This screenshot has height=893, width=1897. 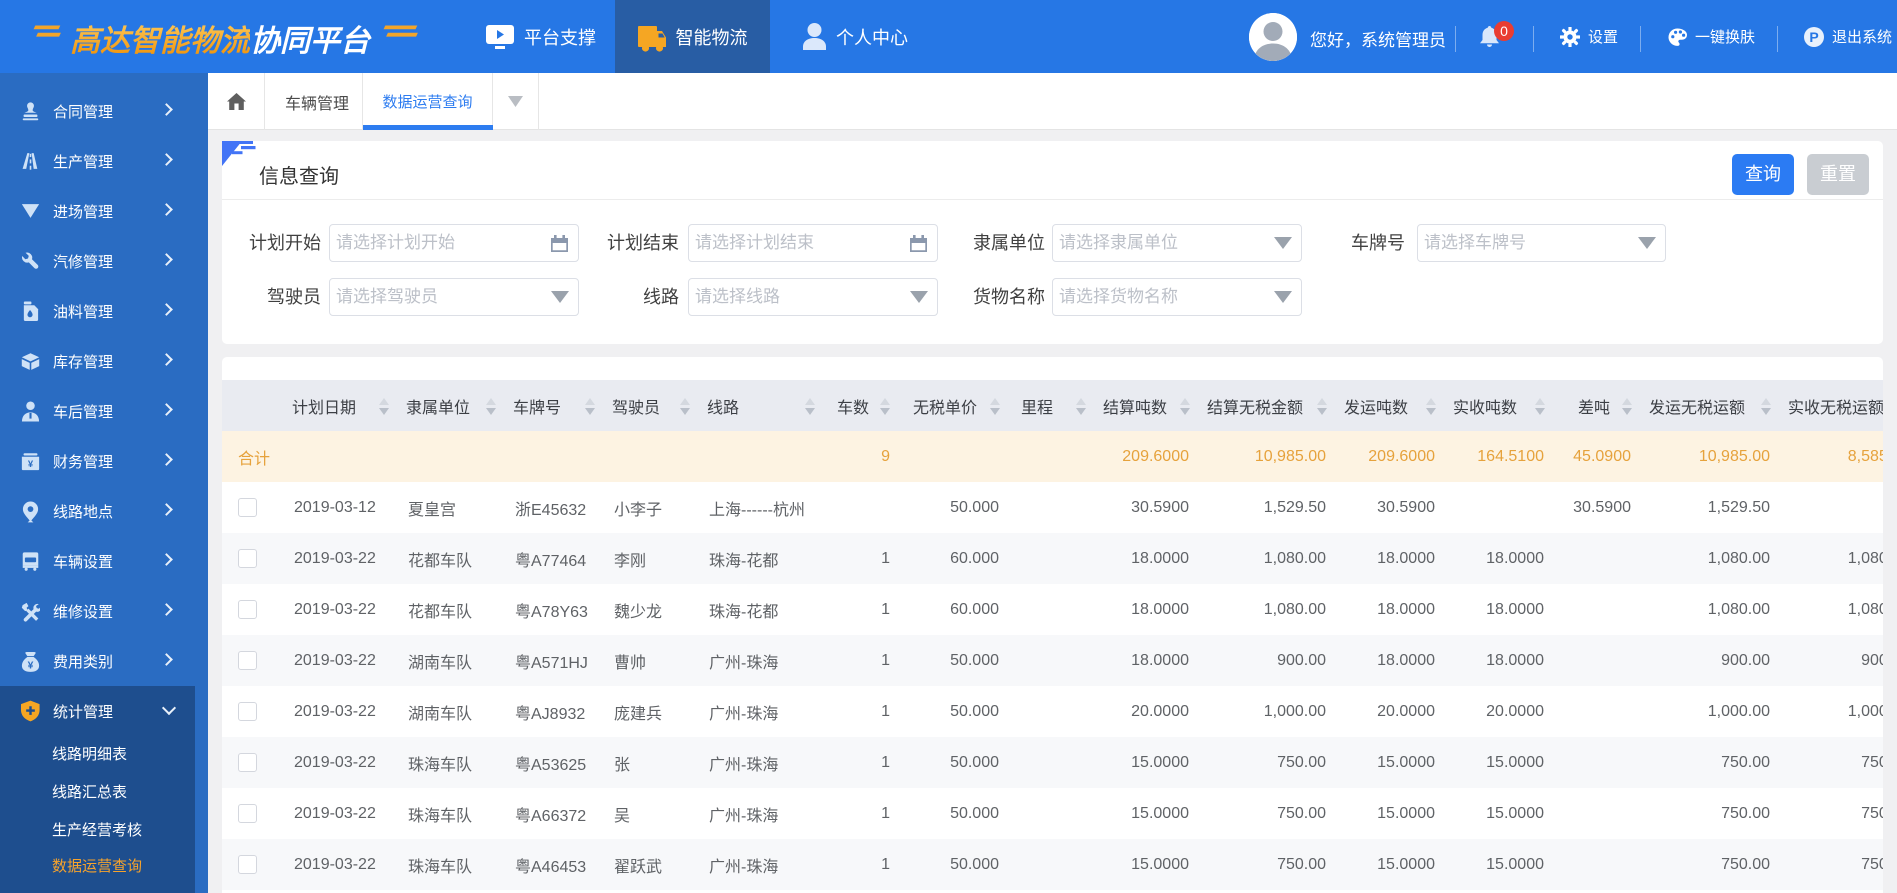 I want to click on svg-text: P, so click(x=1813, y=37).